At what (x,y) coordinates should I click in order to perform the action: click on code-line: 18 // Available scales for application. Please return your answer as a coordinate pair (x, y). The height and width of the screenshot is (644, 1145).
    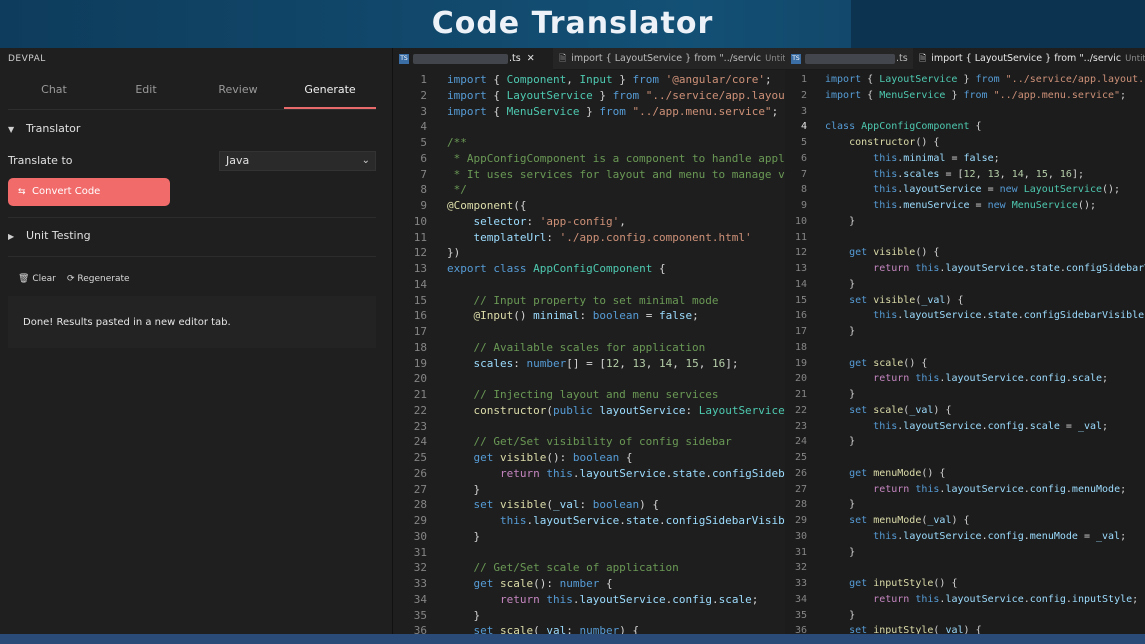
    Looking at the image, I should click on (589, 348).